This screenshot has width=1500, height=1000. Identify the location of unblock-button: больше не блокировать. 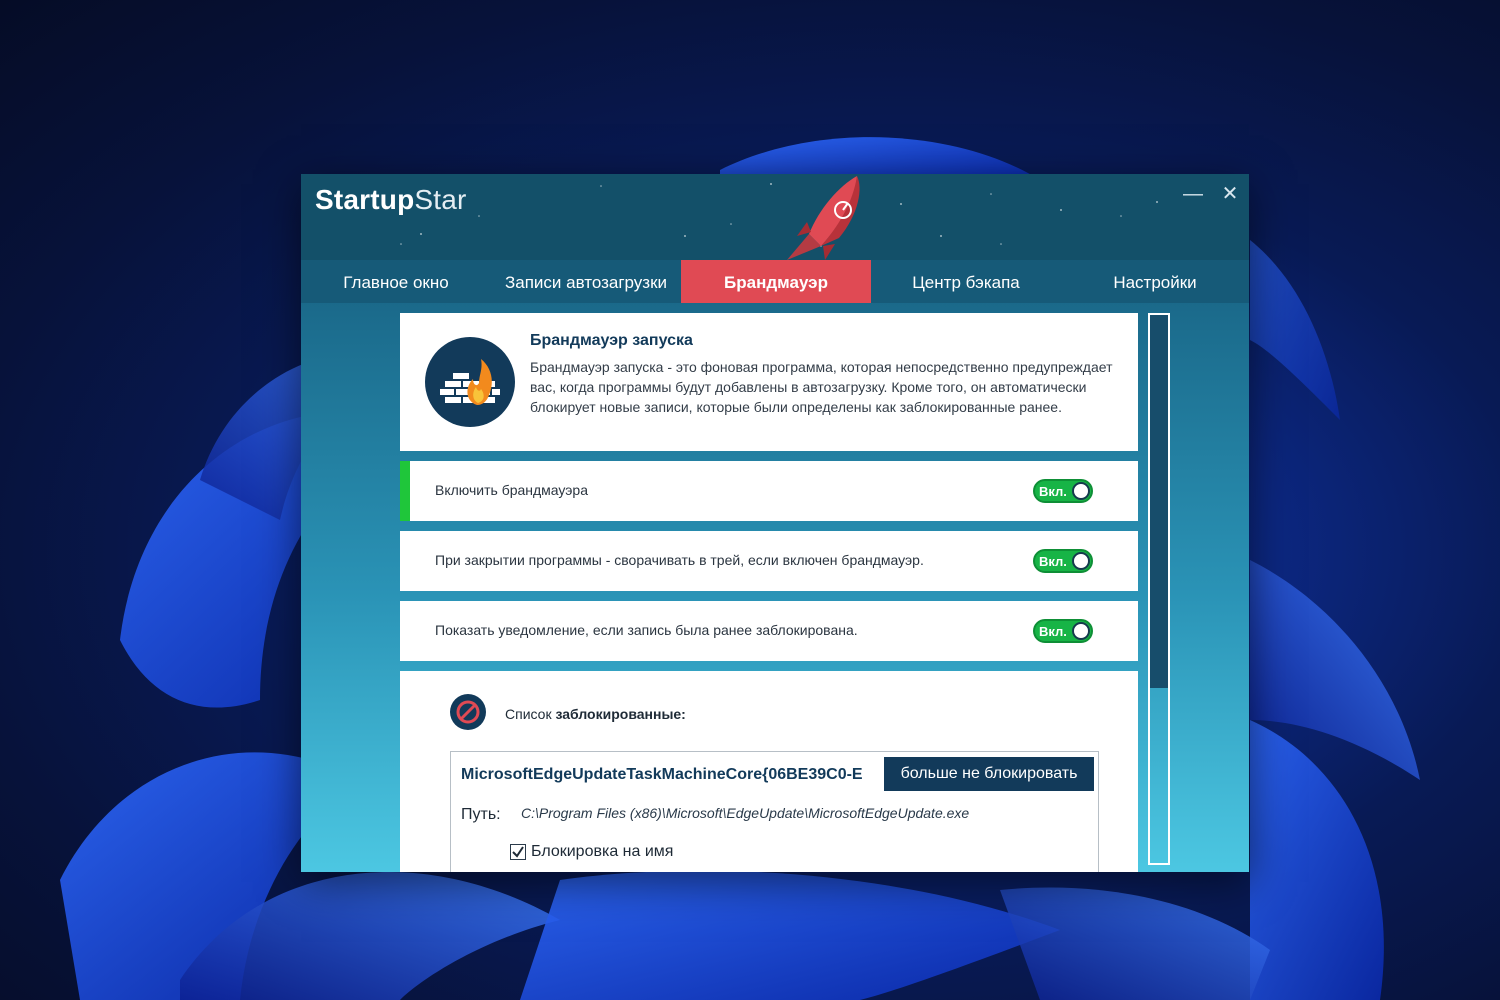
(989, 774).